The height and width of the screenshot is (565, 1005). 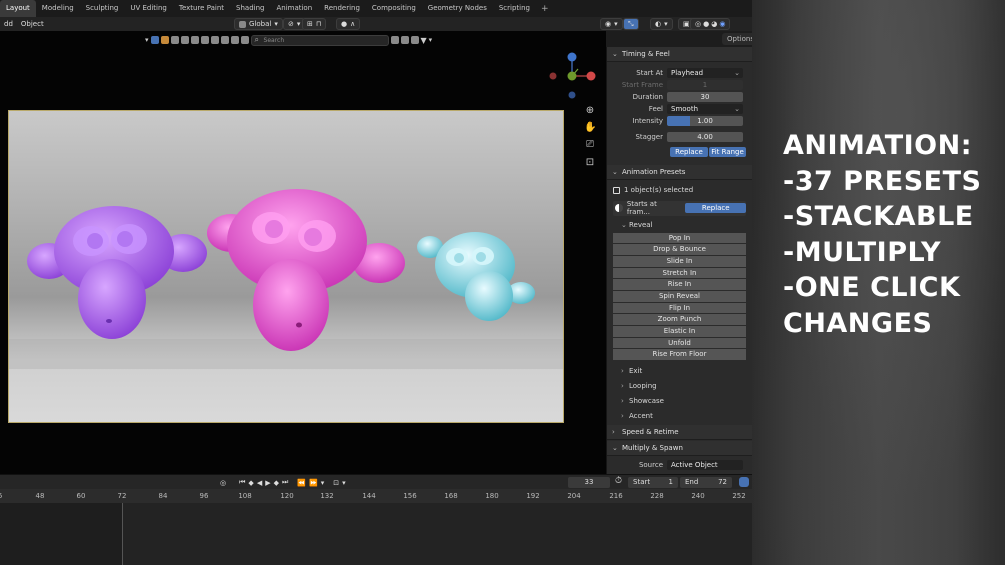 I want to click on lock-icon: ⊡, so click(x=590, y=163).